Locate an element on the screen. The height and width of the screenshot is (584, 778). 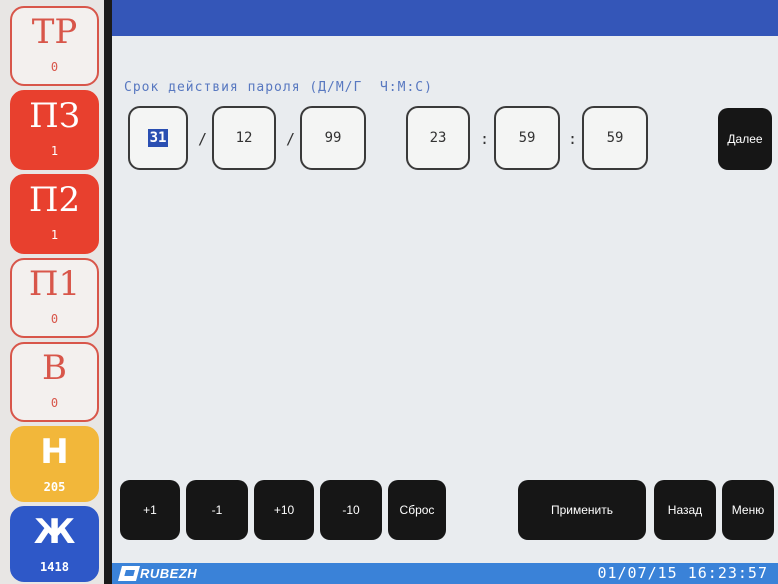
panel-divider is located at coordinates (108, 292).